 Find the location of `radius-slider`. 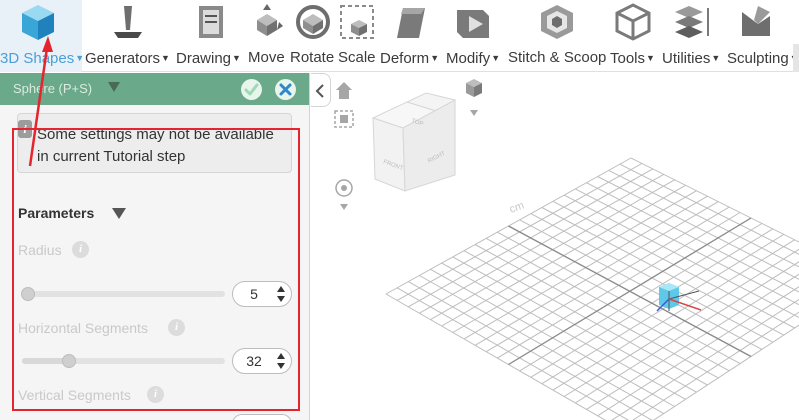

radius-slider is located at coordinates (123, 294).